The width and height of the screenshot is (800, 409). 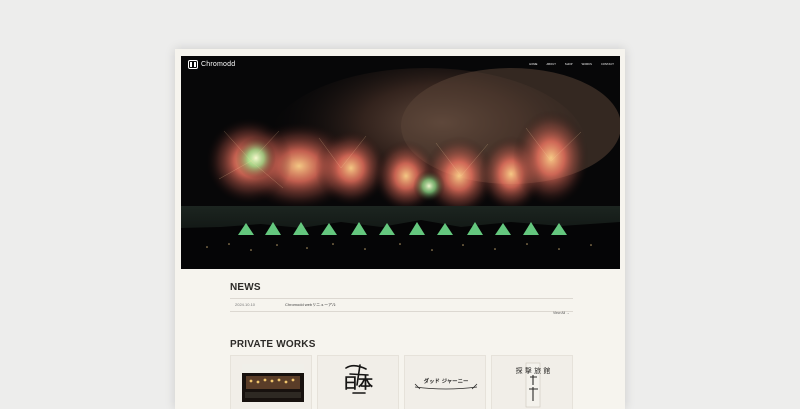 I want to click on work-card-3: ダッド ジャーニー, so click(x=445, y=382).